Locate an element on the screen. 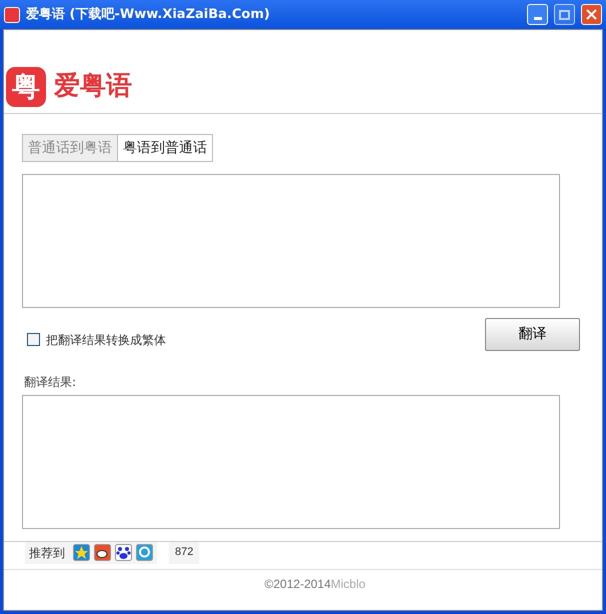 Image resolution: width=606 pixels, height=614 pixels. close-icon is located at coordinates (591, 14).